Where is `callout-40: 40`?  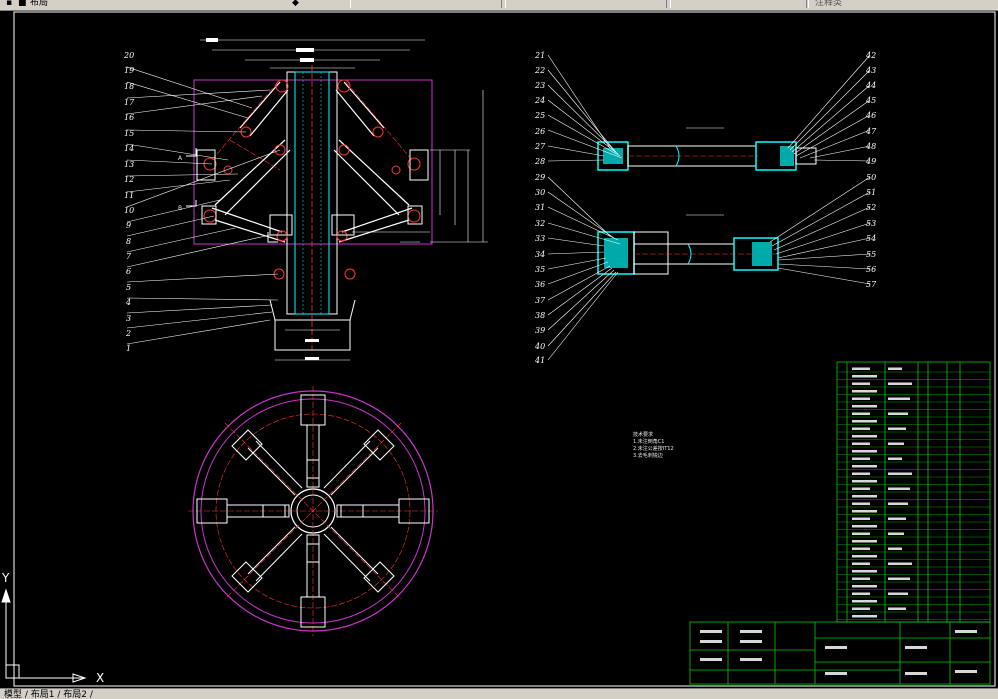 callout-40: 40 is located at coordinates (539, 346).